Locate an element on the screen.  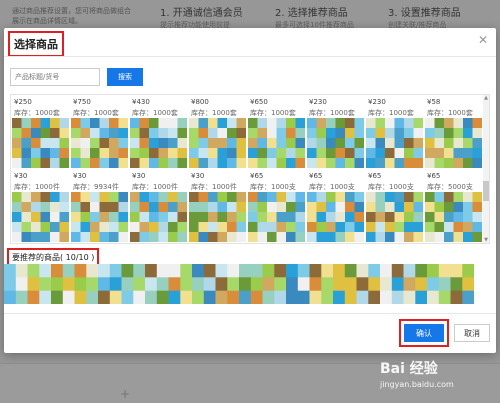
product-item: ¥30 库存：9934件 is located at coordinates (99, 206).